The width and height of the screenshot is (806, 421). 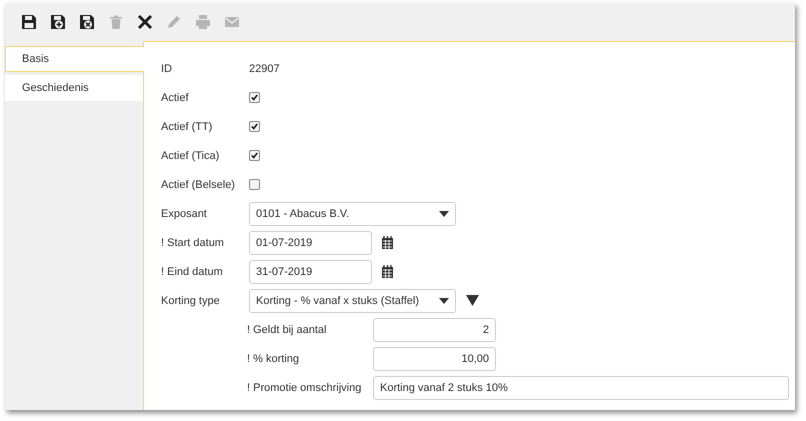 What do you see at coordinates (310, 272) in the screenshot?
I see `date-field: 31-07-2019` at bounding box center [310, 272].